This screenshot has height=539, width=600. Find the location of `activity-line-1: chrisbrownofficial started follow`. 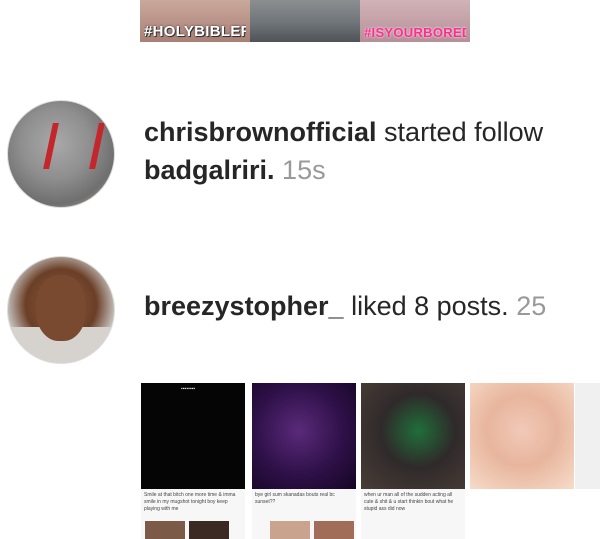

activity-line-1: chrisbrownofficial started follow is located at coordinates (343, 132).